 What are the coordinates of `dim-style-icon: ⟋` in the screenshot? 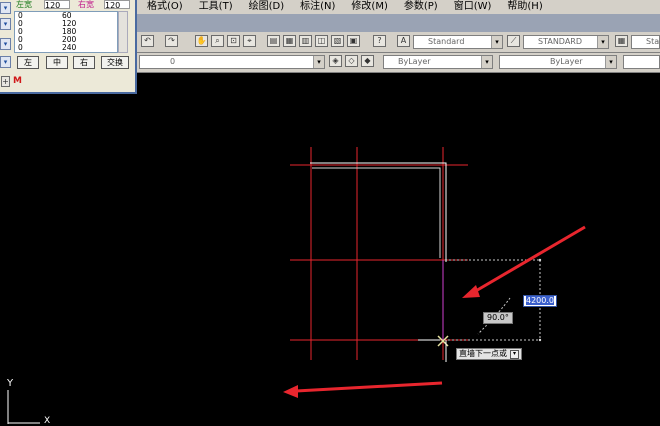 It's located at (513, 41).